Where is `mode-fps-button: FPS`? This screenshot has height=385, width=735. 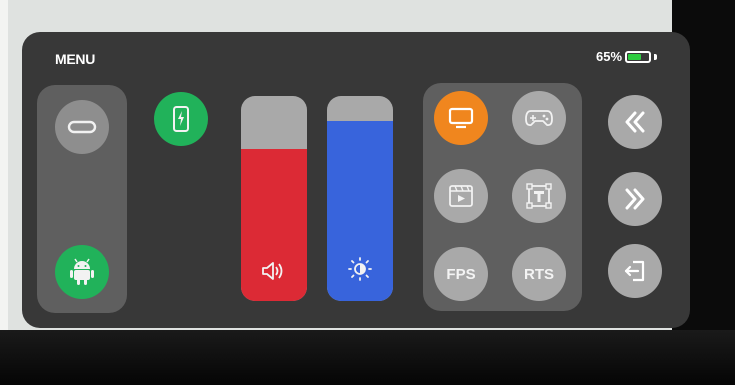
mode-fps-button: FPS is located at coordinates (461, 274).